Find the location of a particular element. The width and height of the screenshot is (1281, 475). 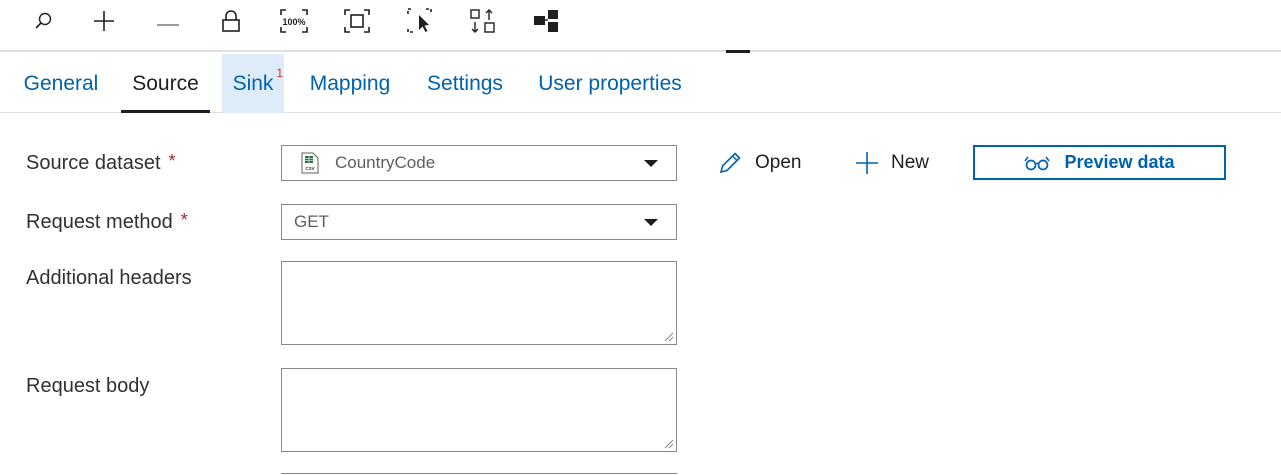

tab-user-properties-label: User properties is located at coordinates (610, 83).